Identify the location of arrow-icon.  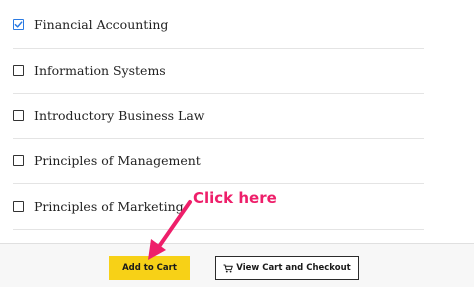
(170, 230).